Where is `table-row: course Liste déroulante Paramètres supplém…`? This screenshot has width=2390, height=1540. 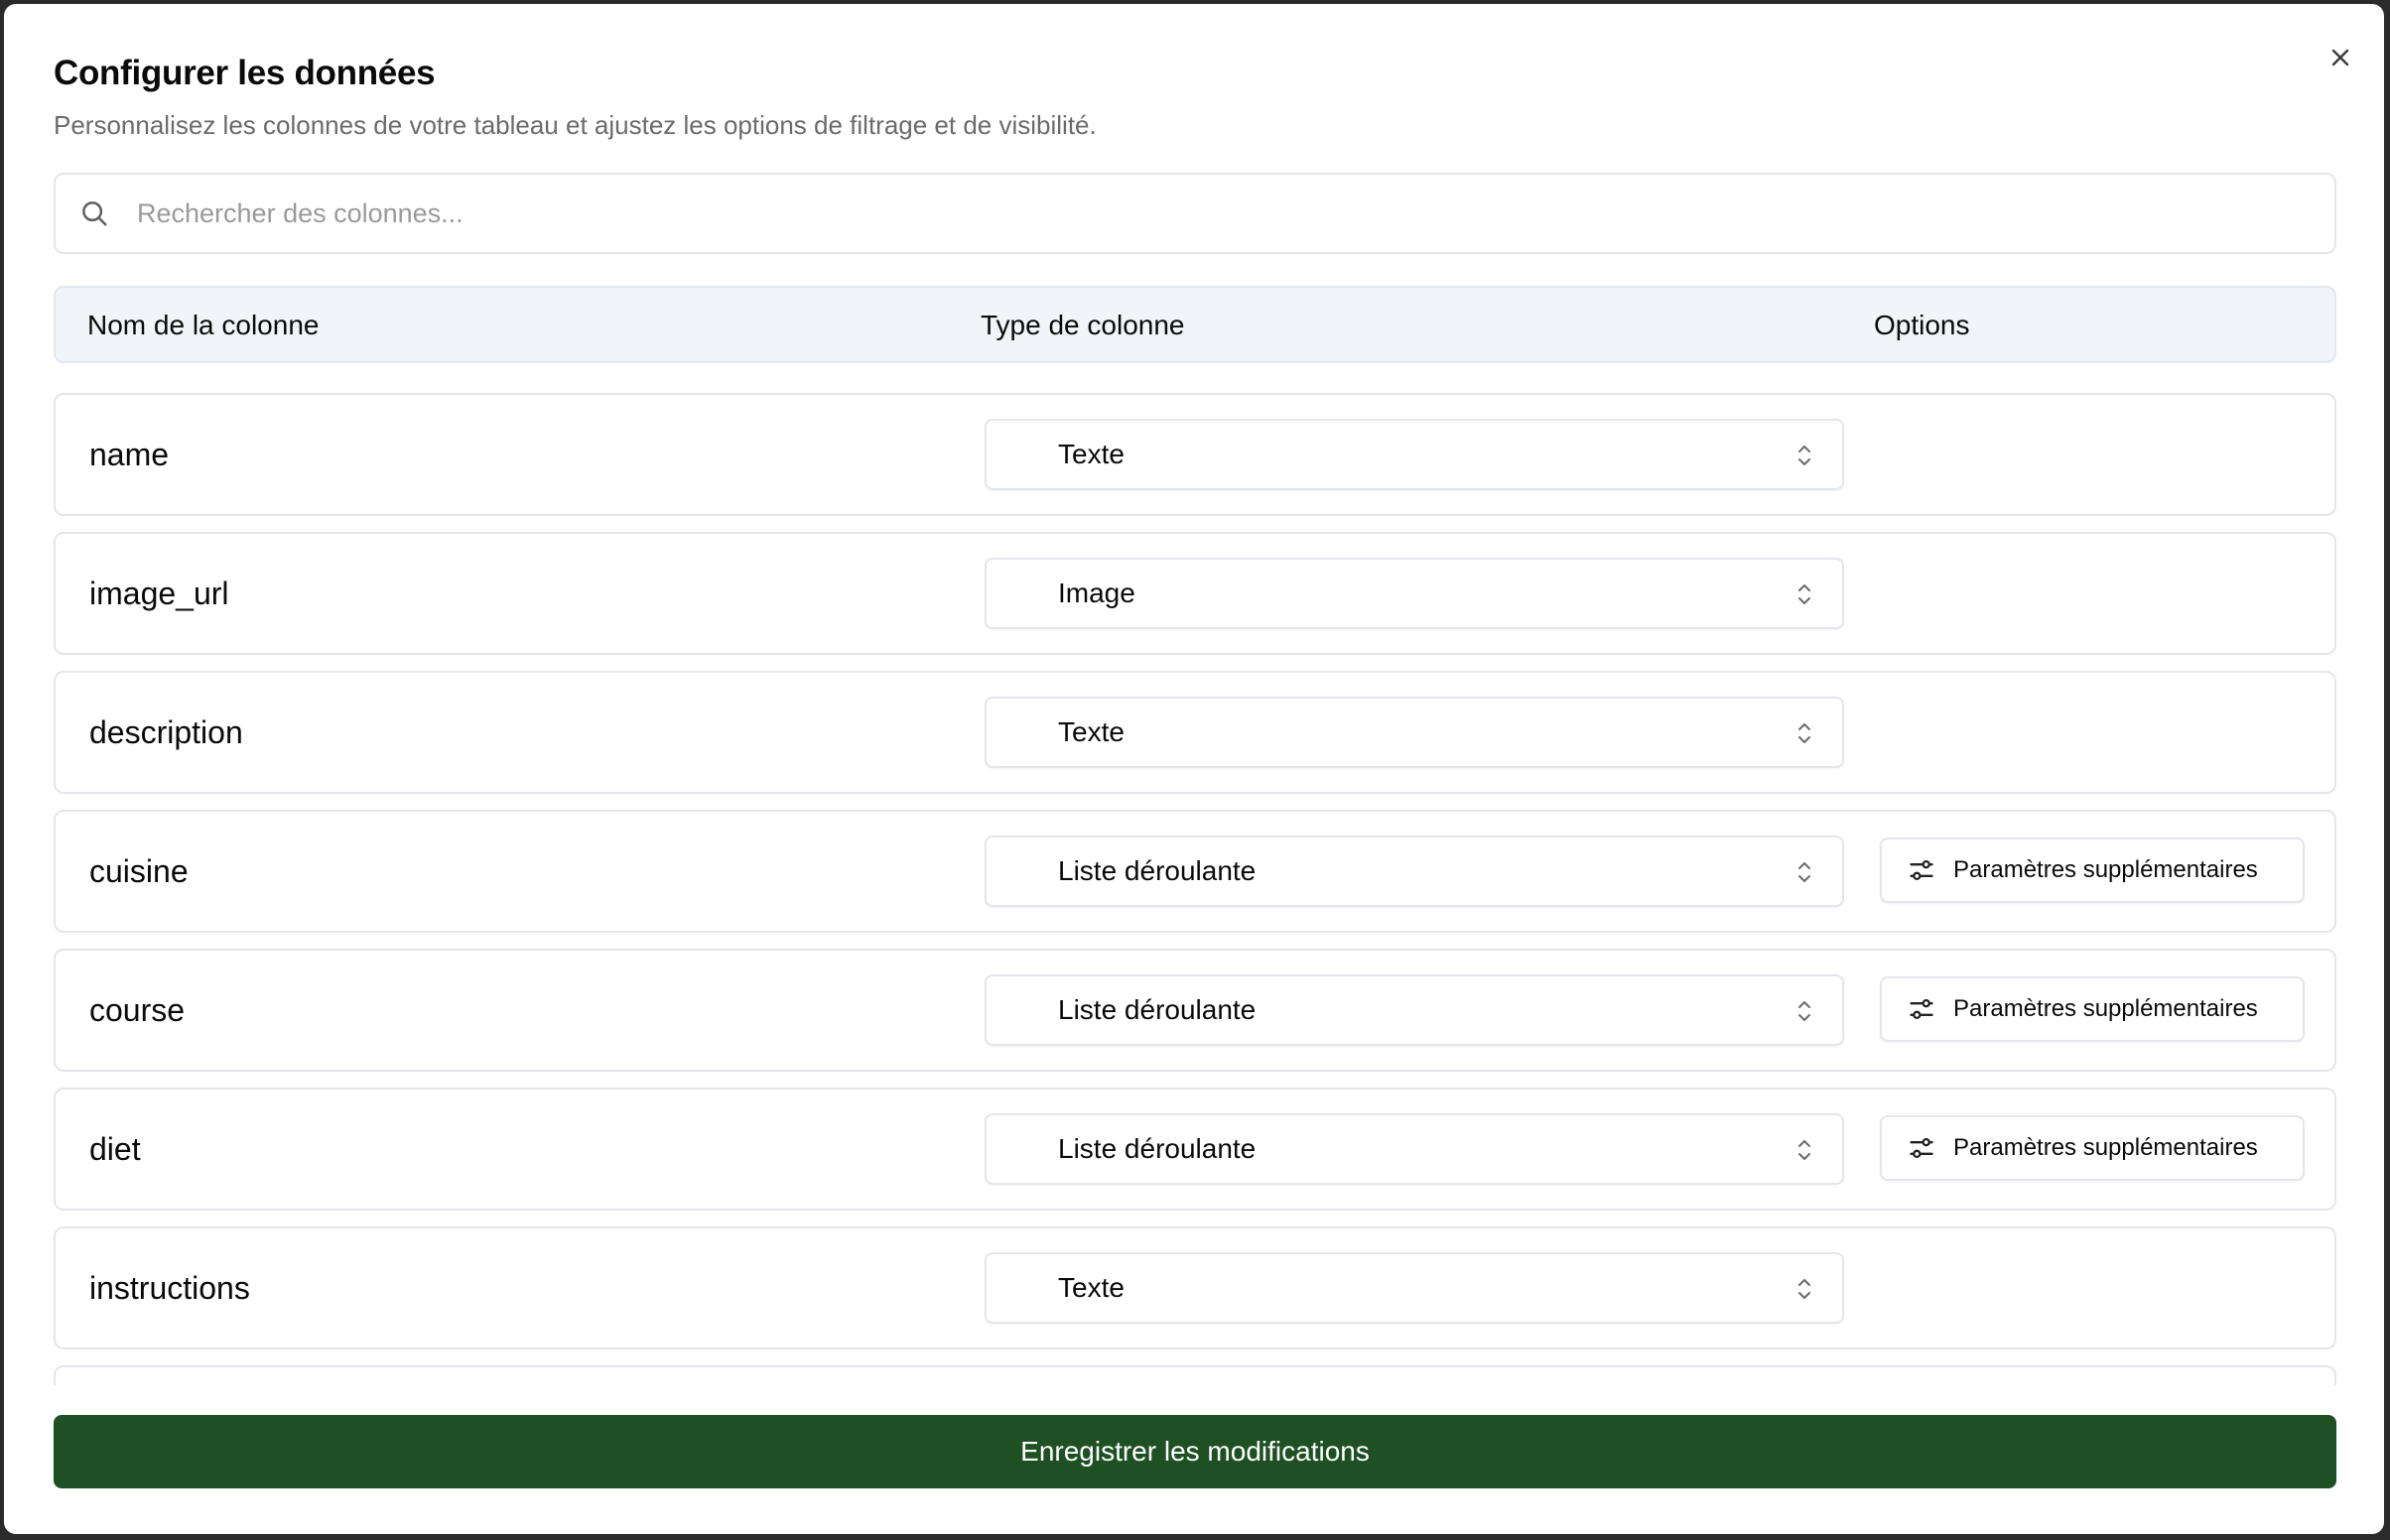
table-row: course Liste déroulante Paramètres supplém… is located at coordinates (1195, 1010).